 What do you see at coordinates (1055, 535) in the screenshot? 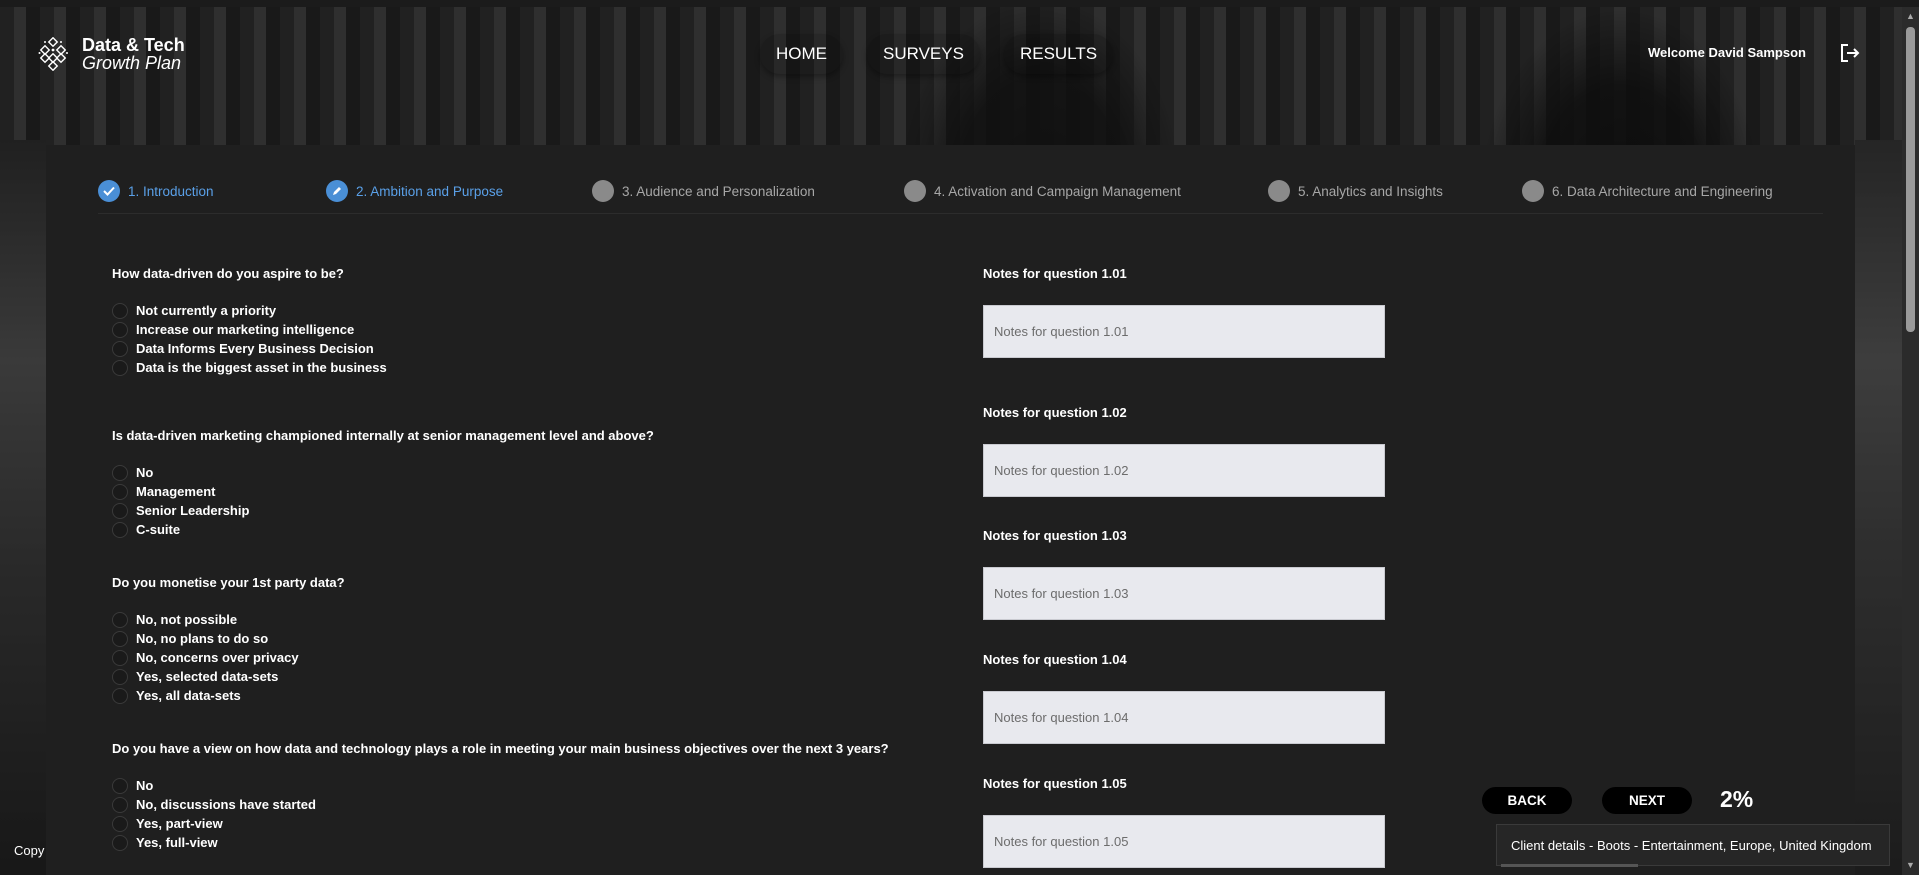
I see `notes-label: Notes for question 1.03` at bounding box center [1055, 535].